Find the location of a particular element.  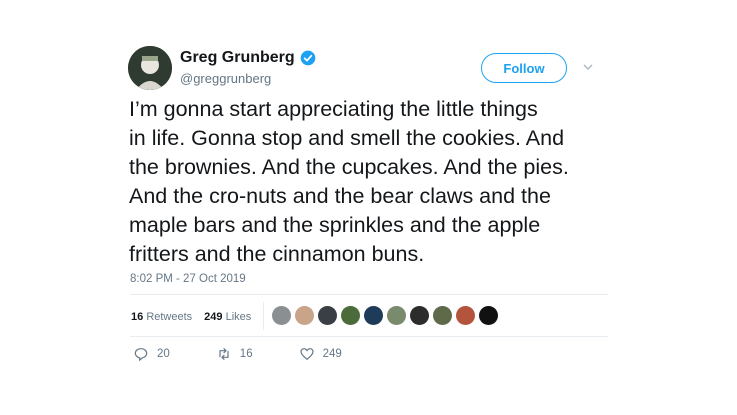

author-name-row: Greg Grunberg is located at coordinates (248, 58).